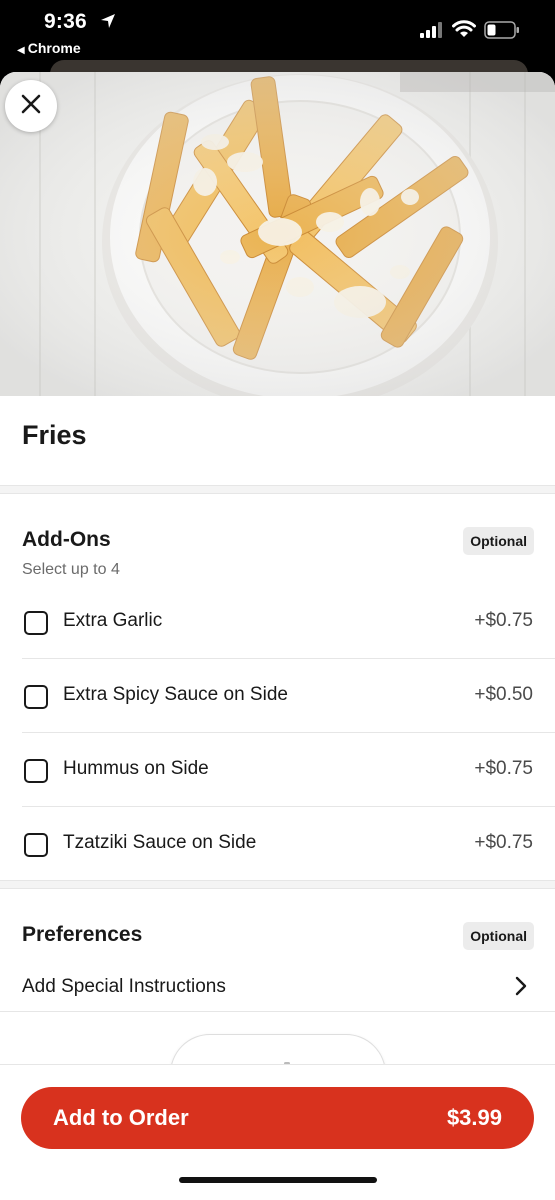 Image resolution: width=555 pixels, height=1200 pixels. What do you see at coordinates (54, 48) in the screenshot?
I see `back-app-label: Chrome` at bounding box center [54, 48].